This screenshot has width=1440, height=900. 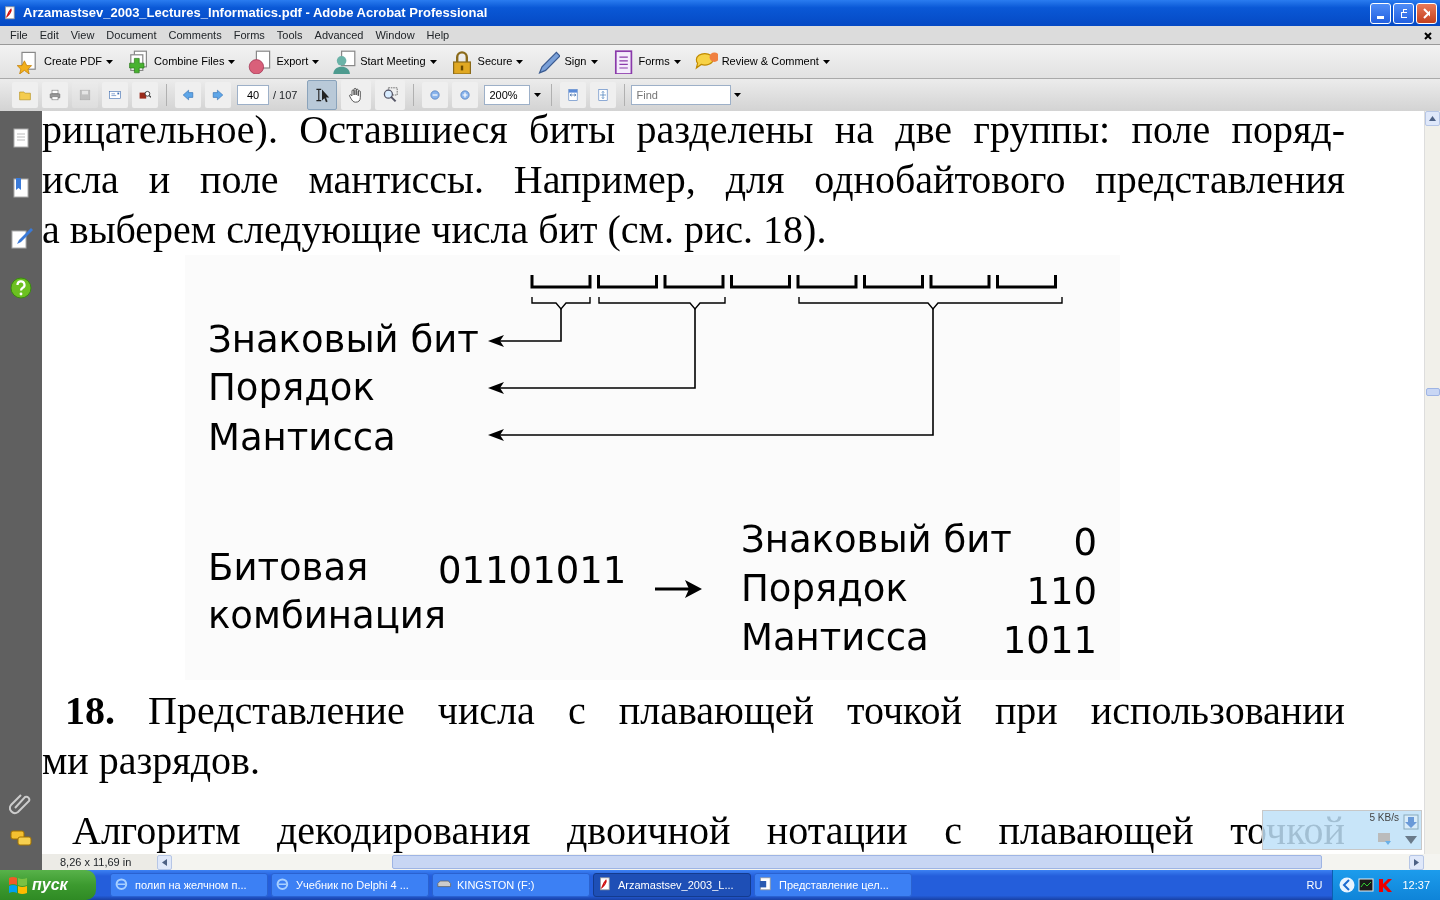 I want to click on speed-label: 5 KB/s, so click(x=1384, y=818).